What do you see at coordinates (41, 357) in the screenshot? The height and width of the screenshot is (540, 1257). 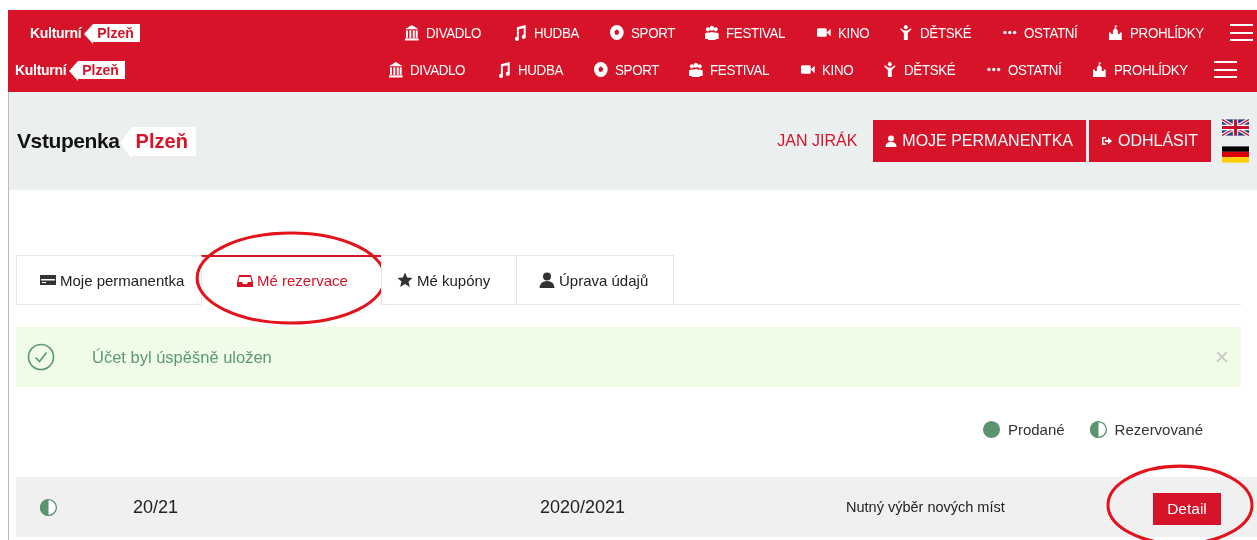 I see `check-circle-icon` at bounding box center [41, 357].